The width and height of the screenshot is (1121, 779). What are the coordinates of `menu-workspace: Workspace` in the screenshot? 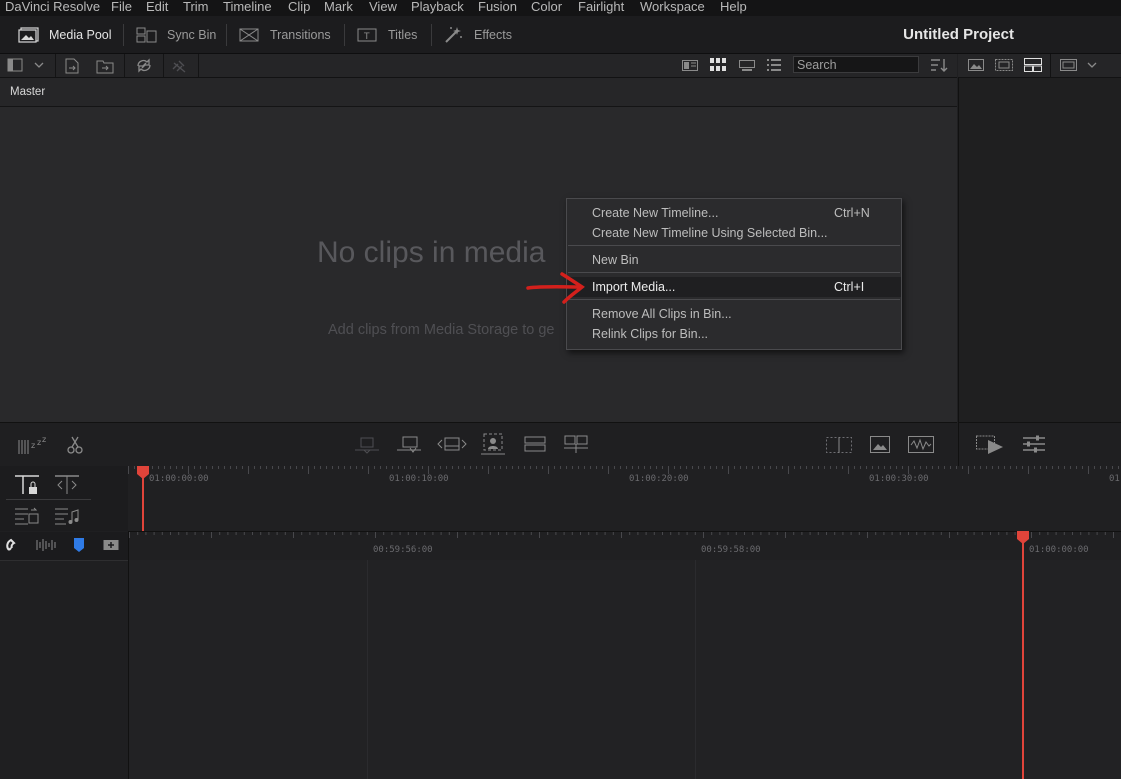 It's located at (672, 7).